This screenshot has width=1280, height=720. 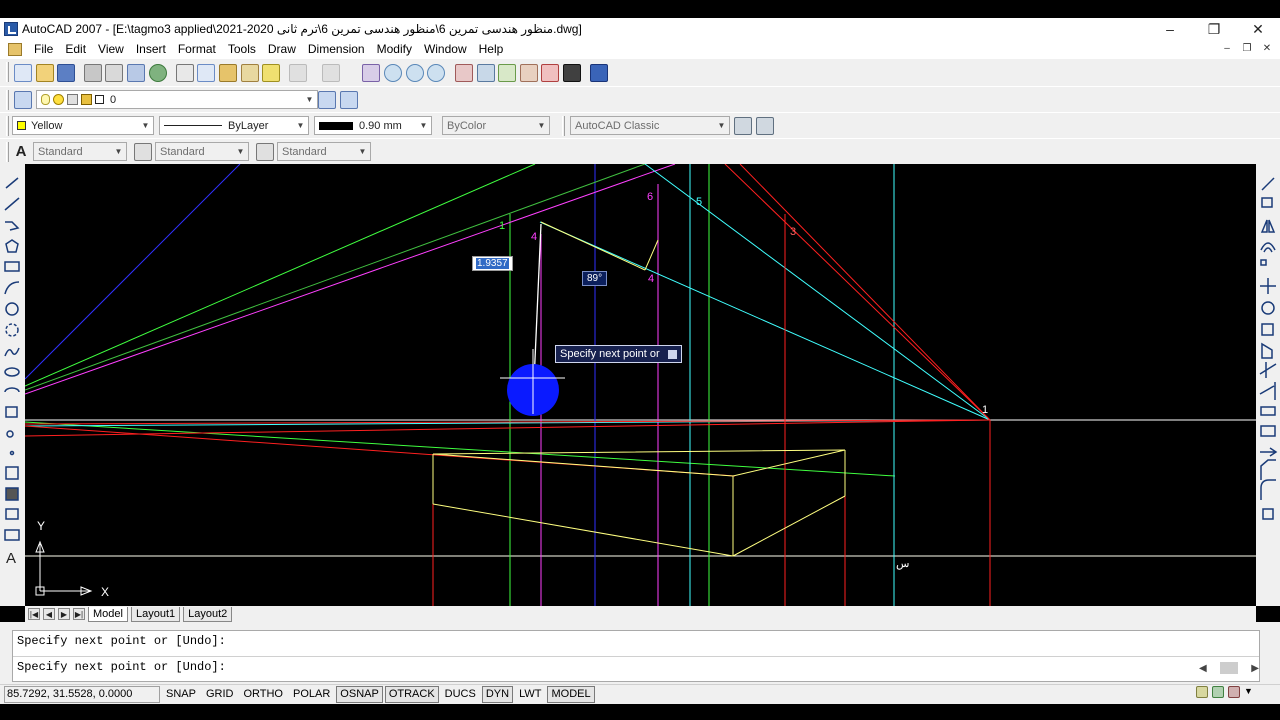 What do you see at coordinates (373, 125) in the screenshot?
I see `lineweight-dropdown: 0.90 mm ▼` at bounding box center [373, 125].